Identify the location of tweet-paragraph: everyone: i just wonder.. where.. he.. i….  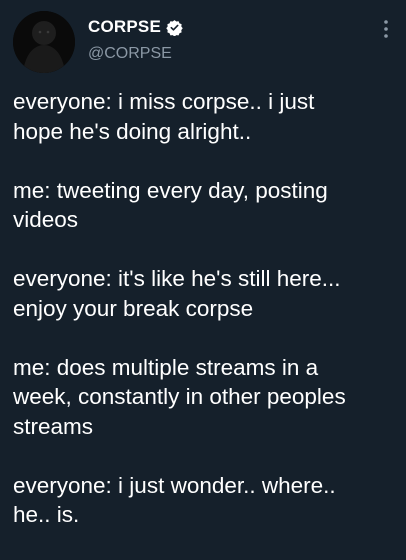
(174, 500).